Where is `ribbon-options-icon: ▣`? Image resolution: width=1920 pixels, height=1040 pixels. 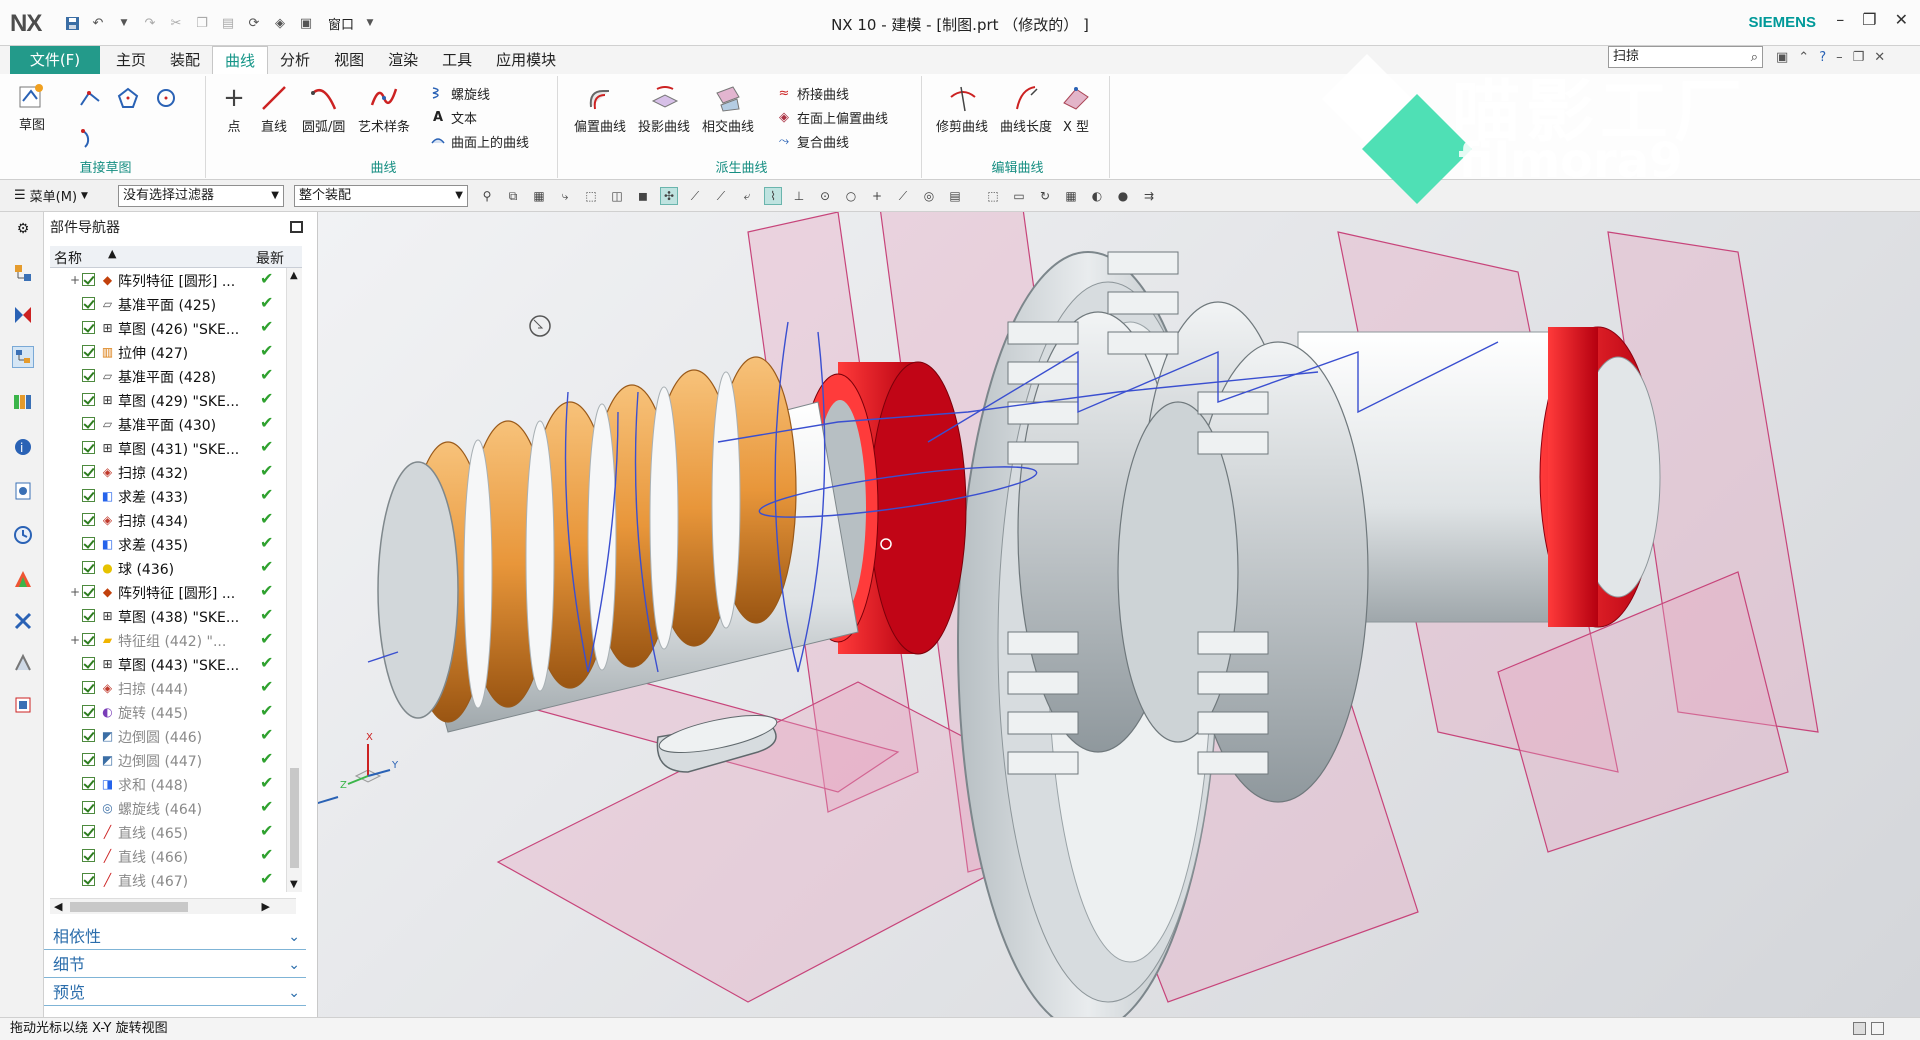
ribbon-options-icon: ▣ is located at coordinates (1782, 57).